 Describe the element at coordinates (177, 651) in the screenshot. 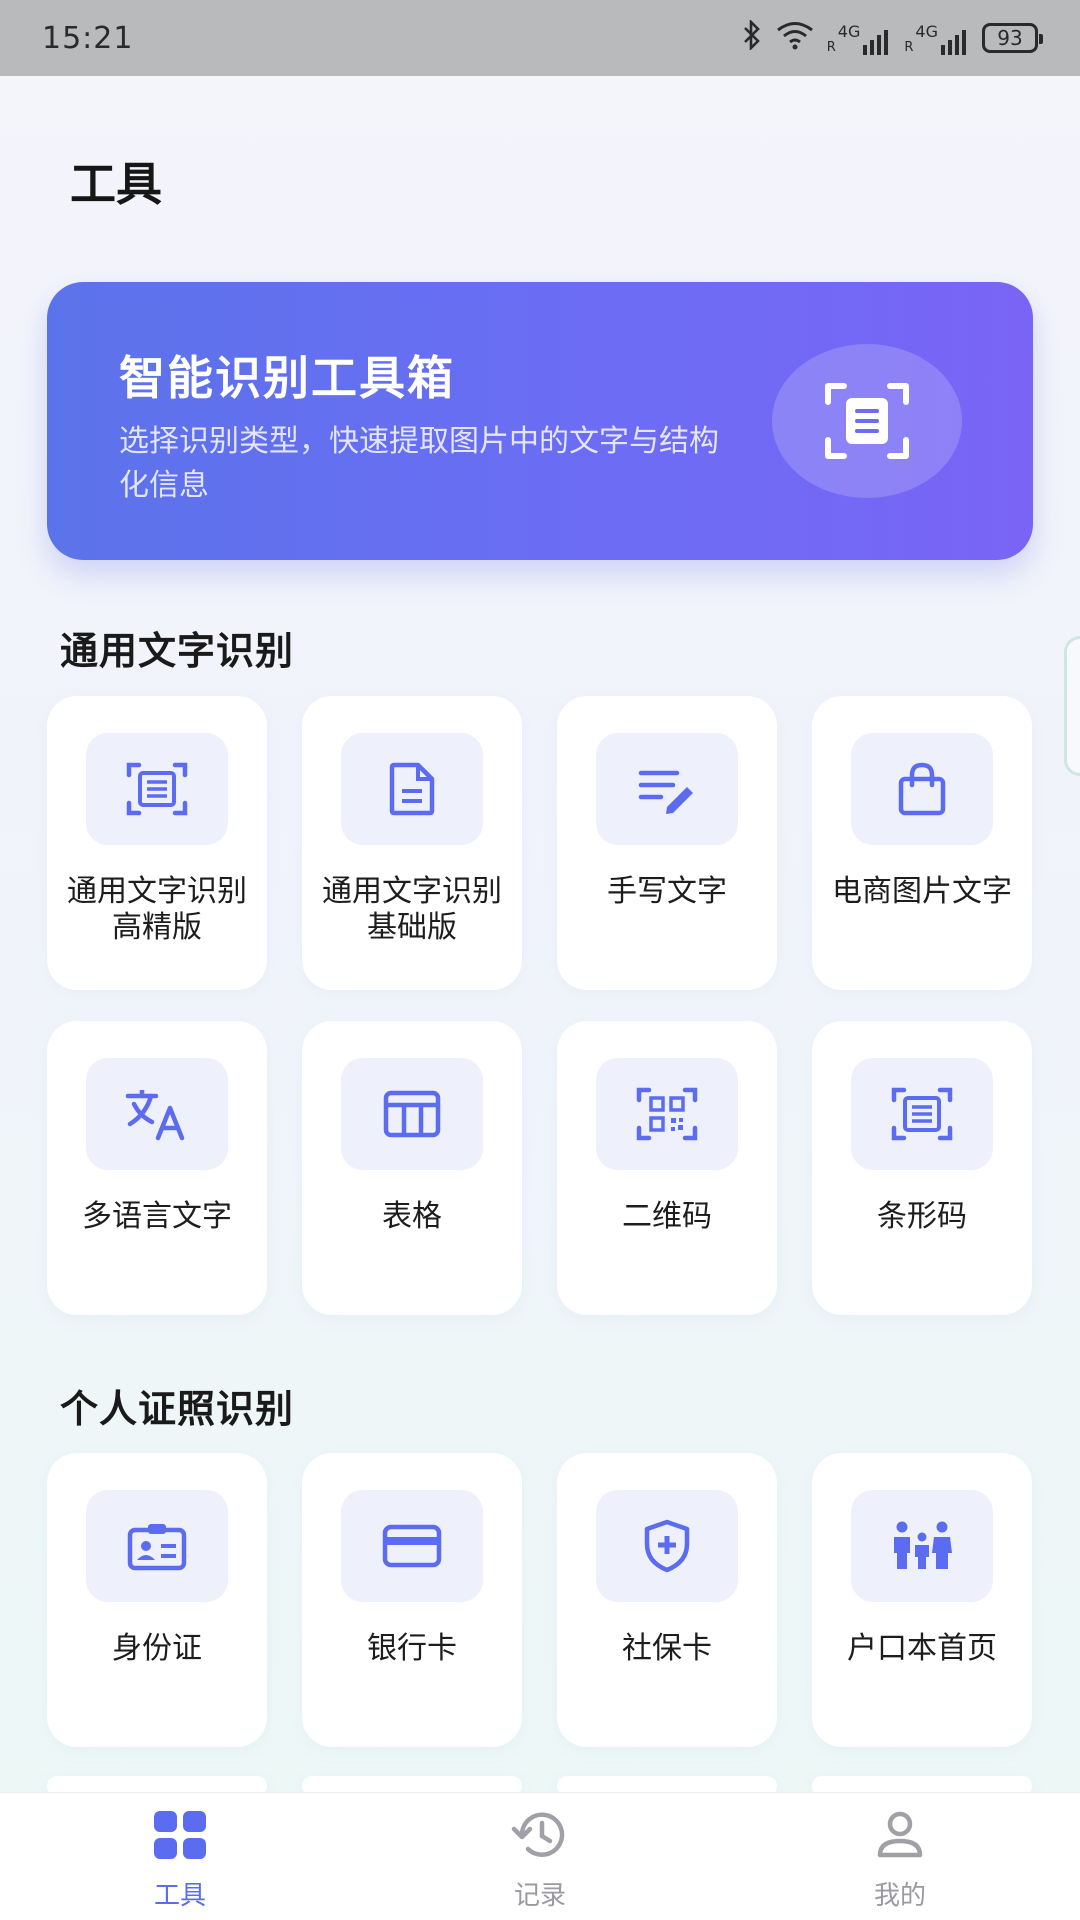

I see `section-title-general-ocr: 通用文字识别` at that location.